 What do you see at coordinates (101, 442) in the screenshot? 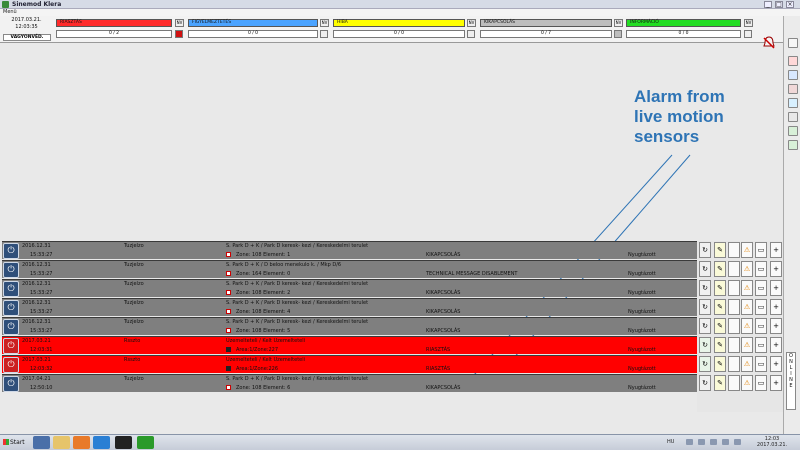
I see `teamviewer-icon` at bounding box center [101, 442].